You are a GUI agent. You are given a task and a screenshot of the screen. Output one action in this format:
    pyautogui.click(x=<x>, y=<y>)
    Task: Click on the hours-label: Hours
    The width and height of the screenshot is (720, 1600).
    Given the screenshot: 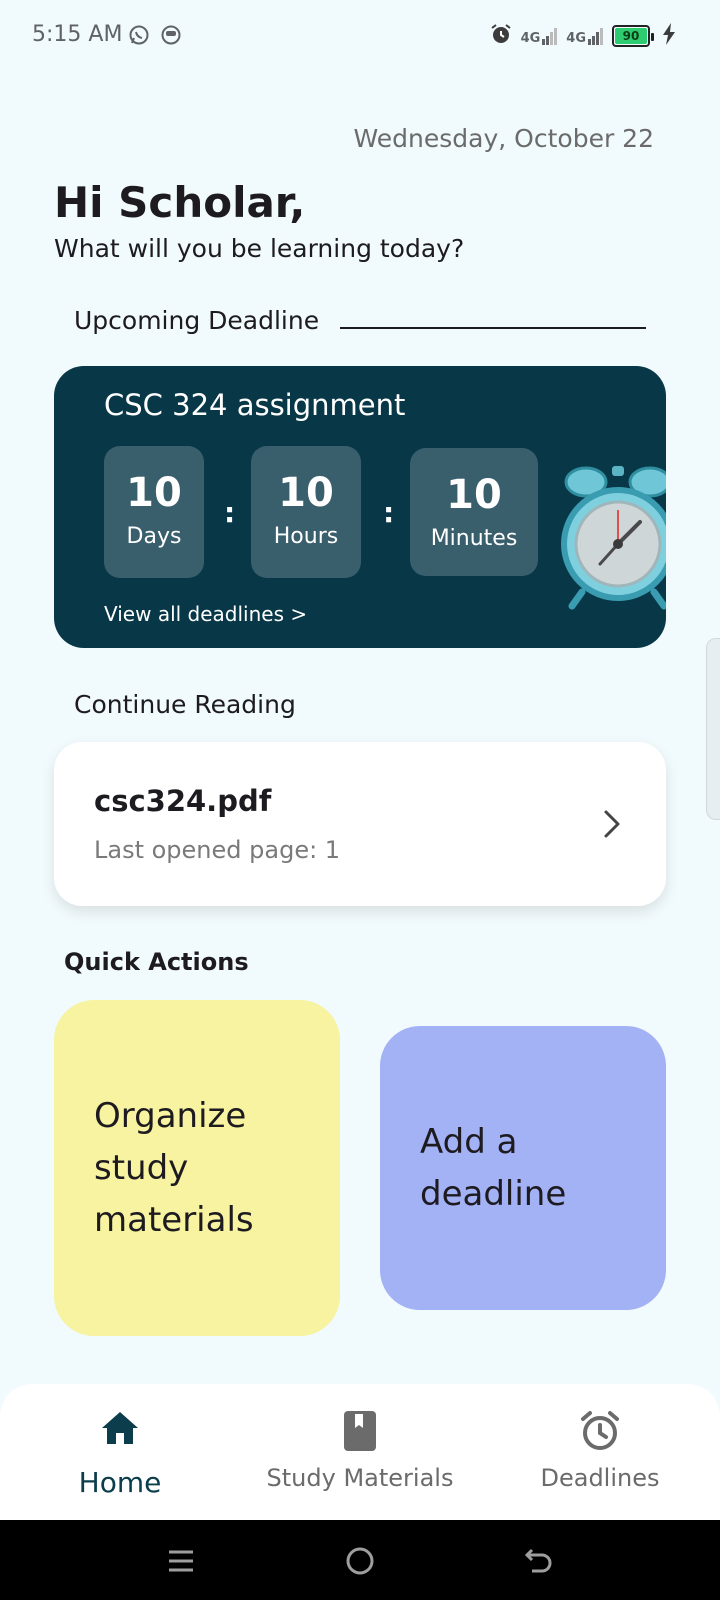 What is the action you would take?
    pyautogui.click(x=306, y=536)
    